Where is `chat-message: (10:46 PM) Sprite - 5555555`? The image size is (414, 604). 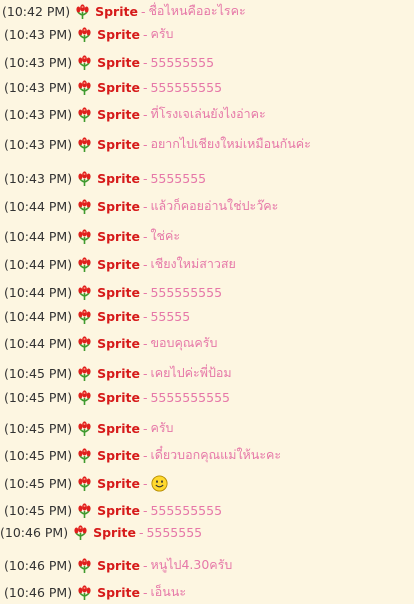 chat-message: (10:46 PM) Sprite - 5555555 is located at coordinates (101, 532).